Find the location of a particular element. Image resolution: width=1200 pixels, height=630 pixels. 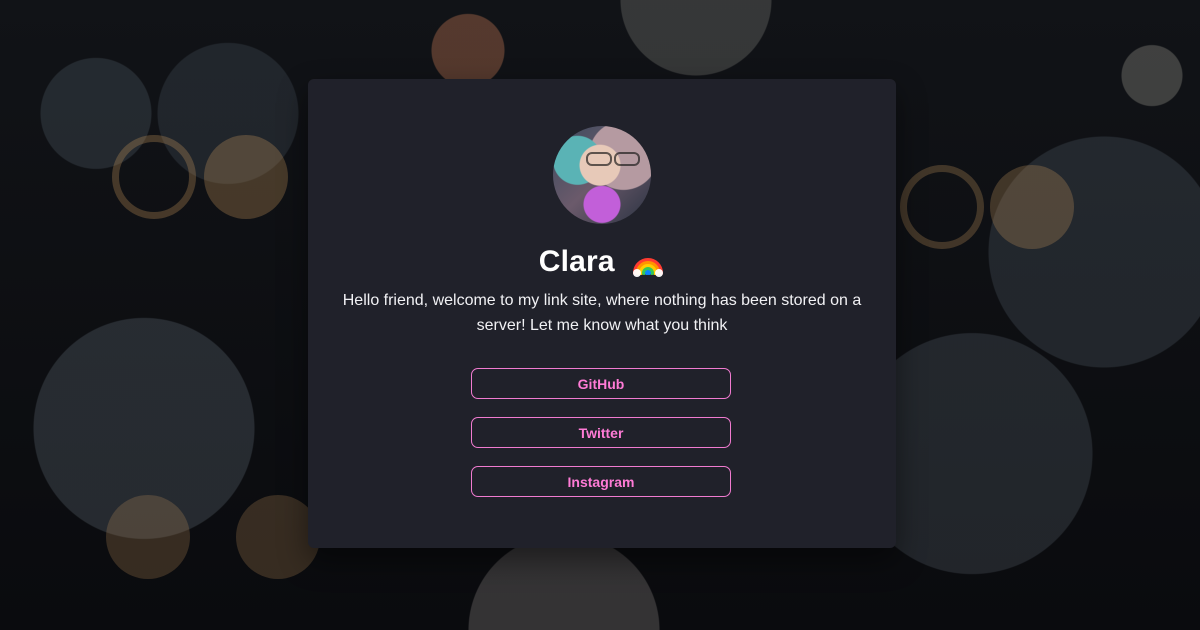

profile-name: Clara is located at coordinates (576, 262).